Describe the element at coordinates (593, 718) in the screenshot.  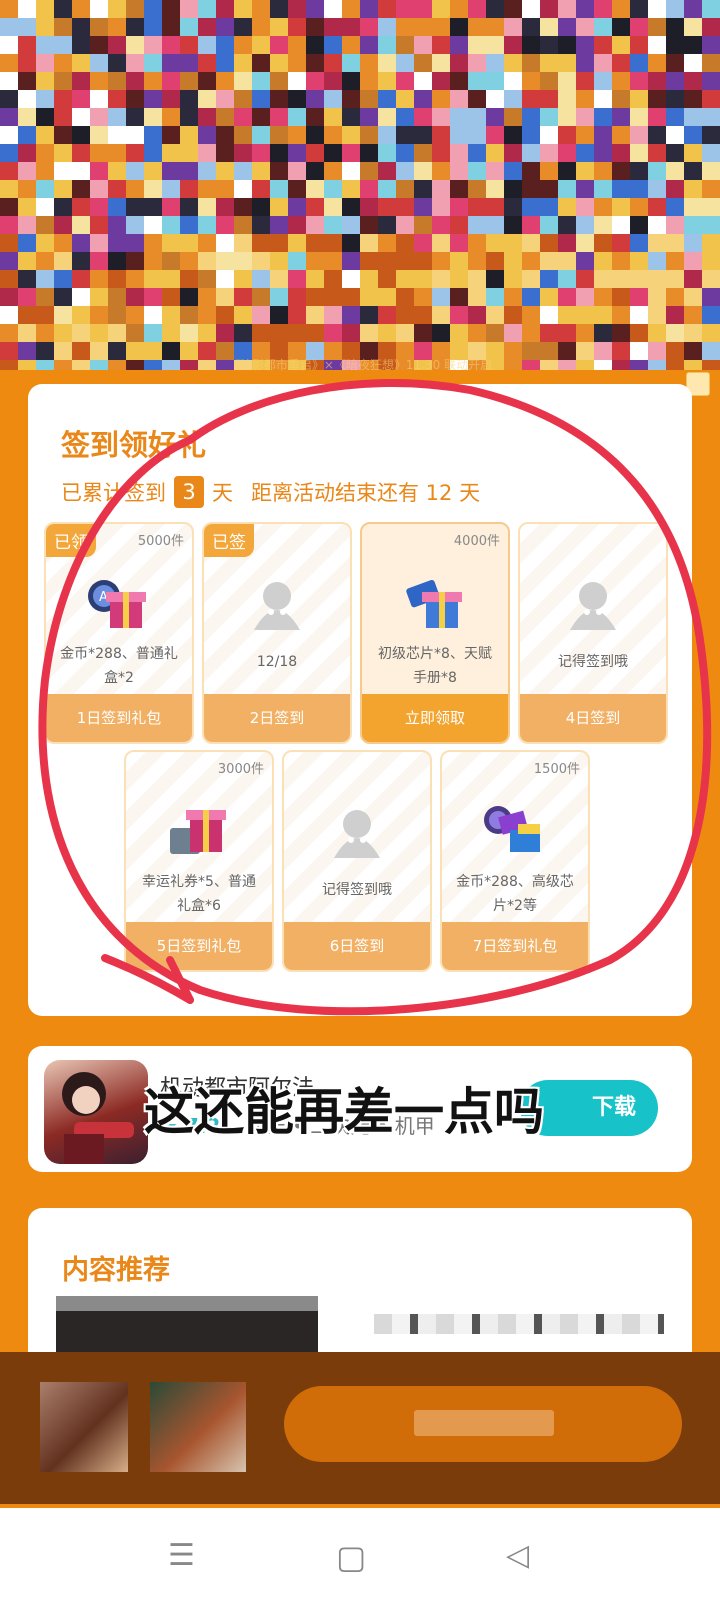
I see `day-button: 4日签到` at that location.